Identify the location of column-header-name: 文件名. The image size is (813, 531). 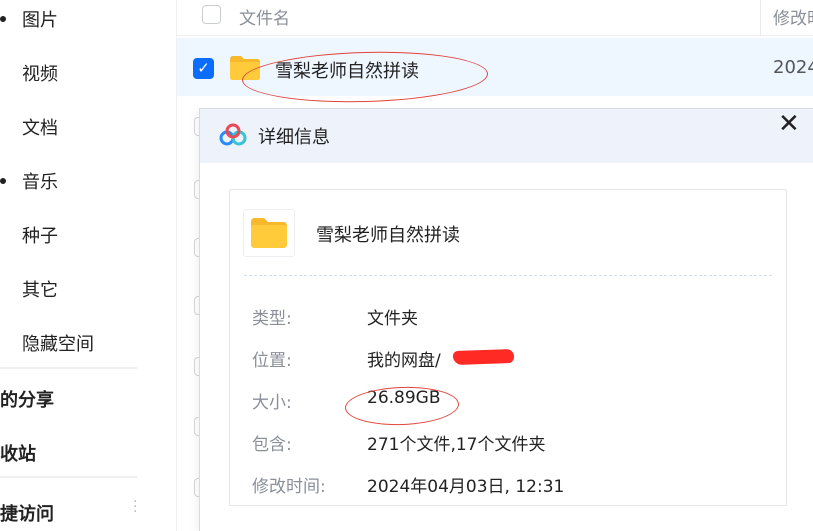
(264, 16).